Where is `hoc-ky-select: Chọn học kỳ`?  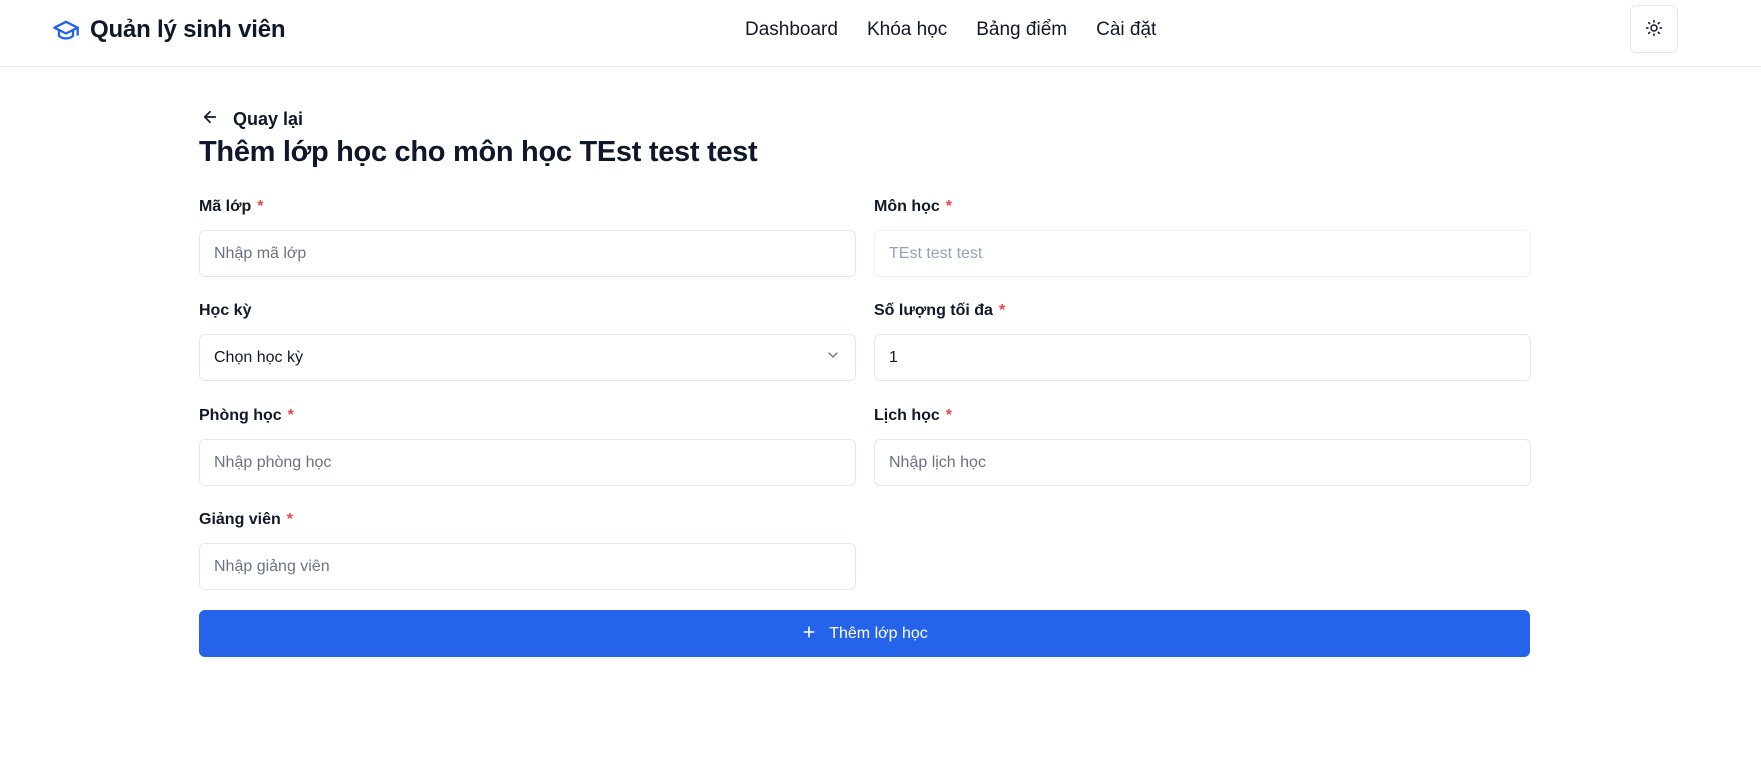
hoc-ky-select: Chọn học kỳ is located at coordinates (527, 357).